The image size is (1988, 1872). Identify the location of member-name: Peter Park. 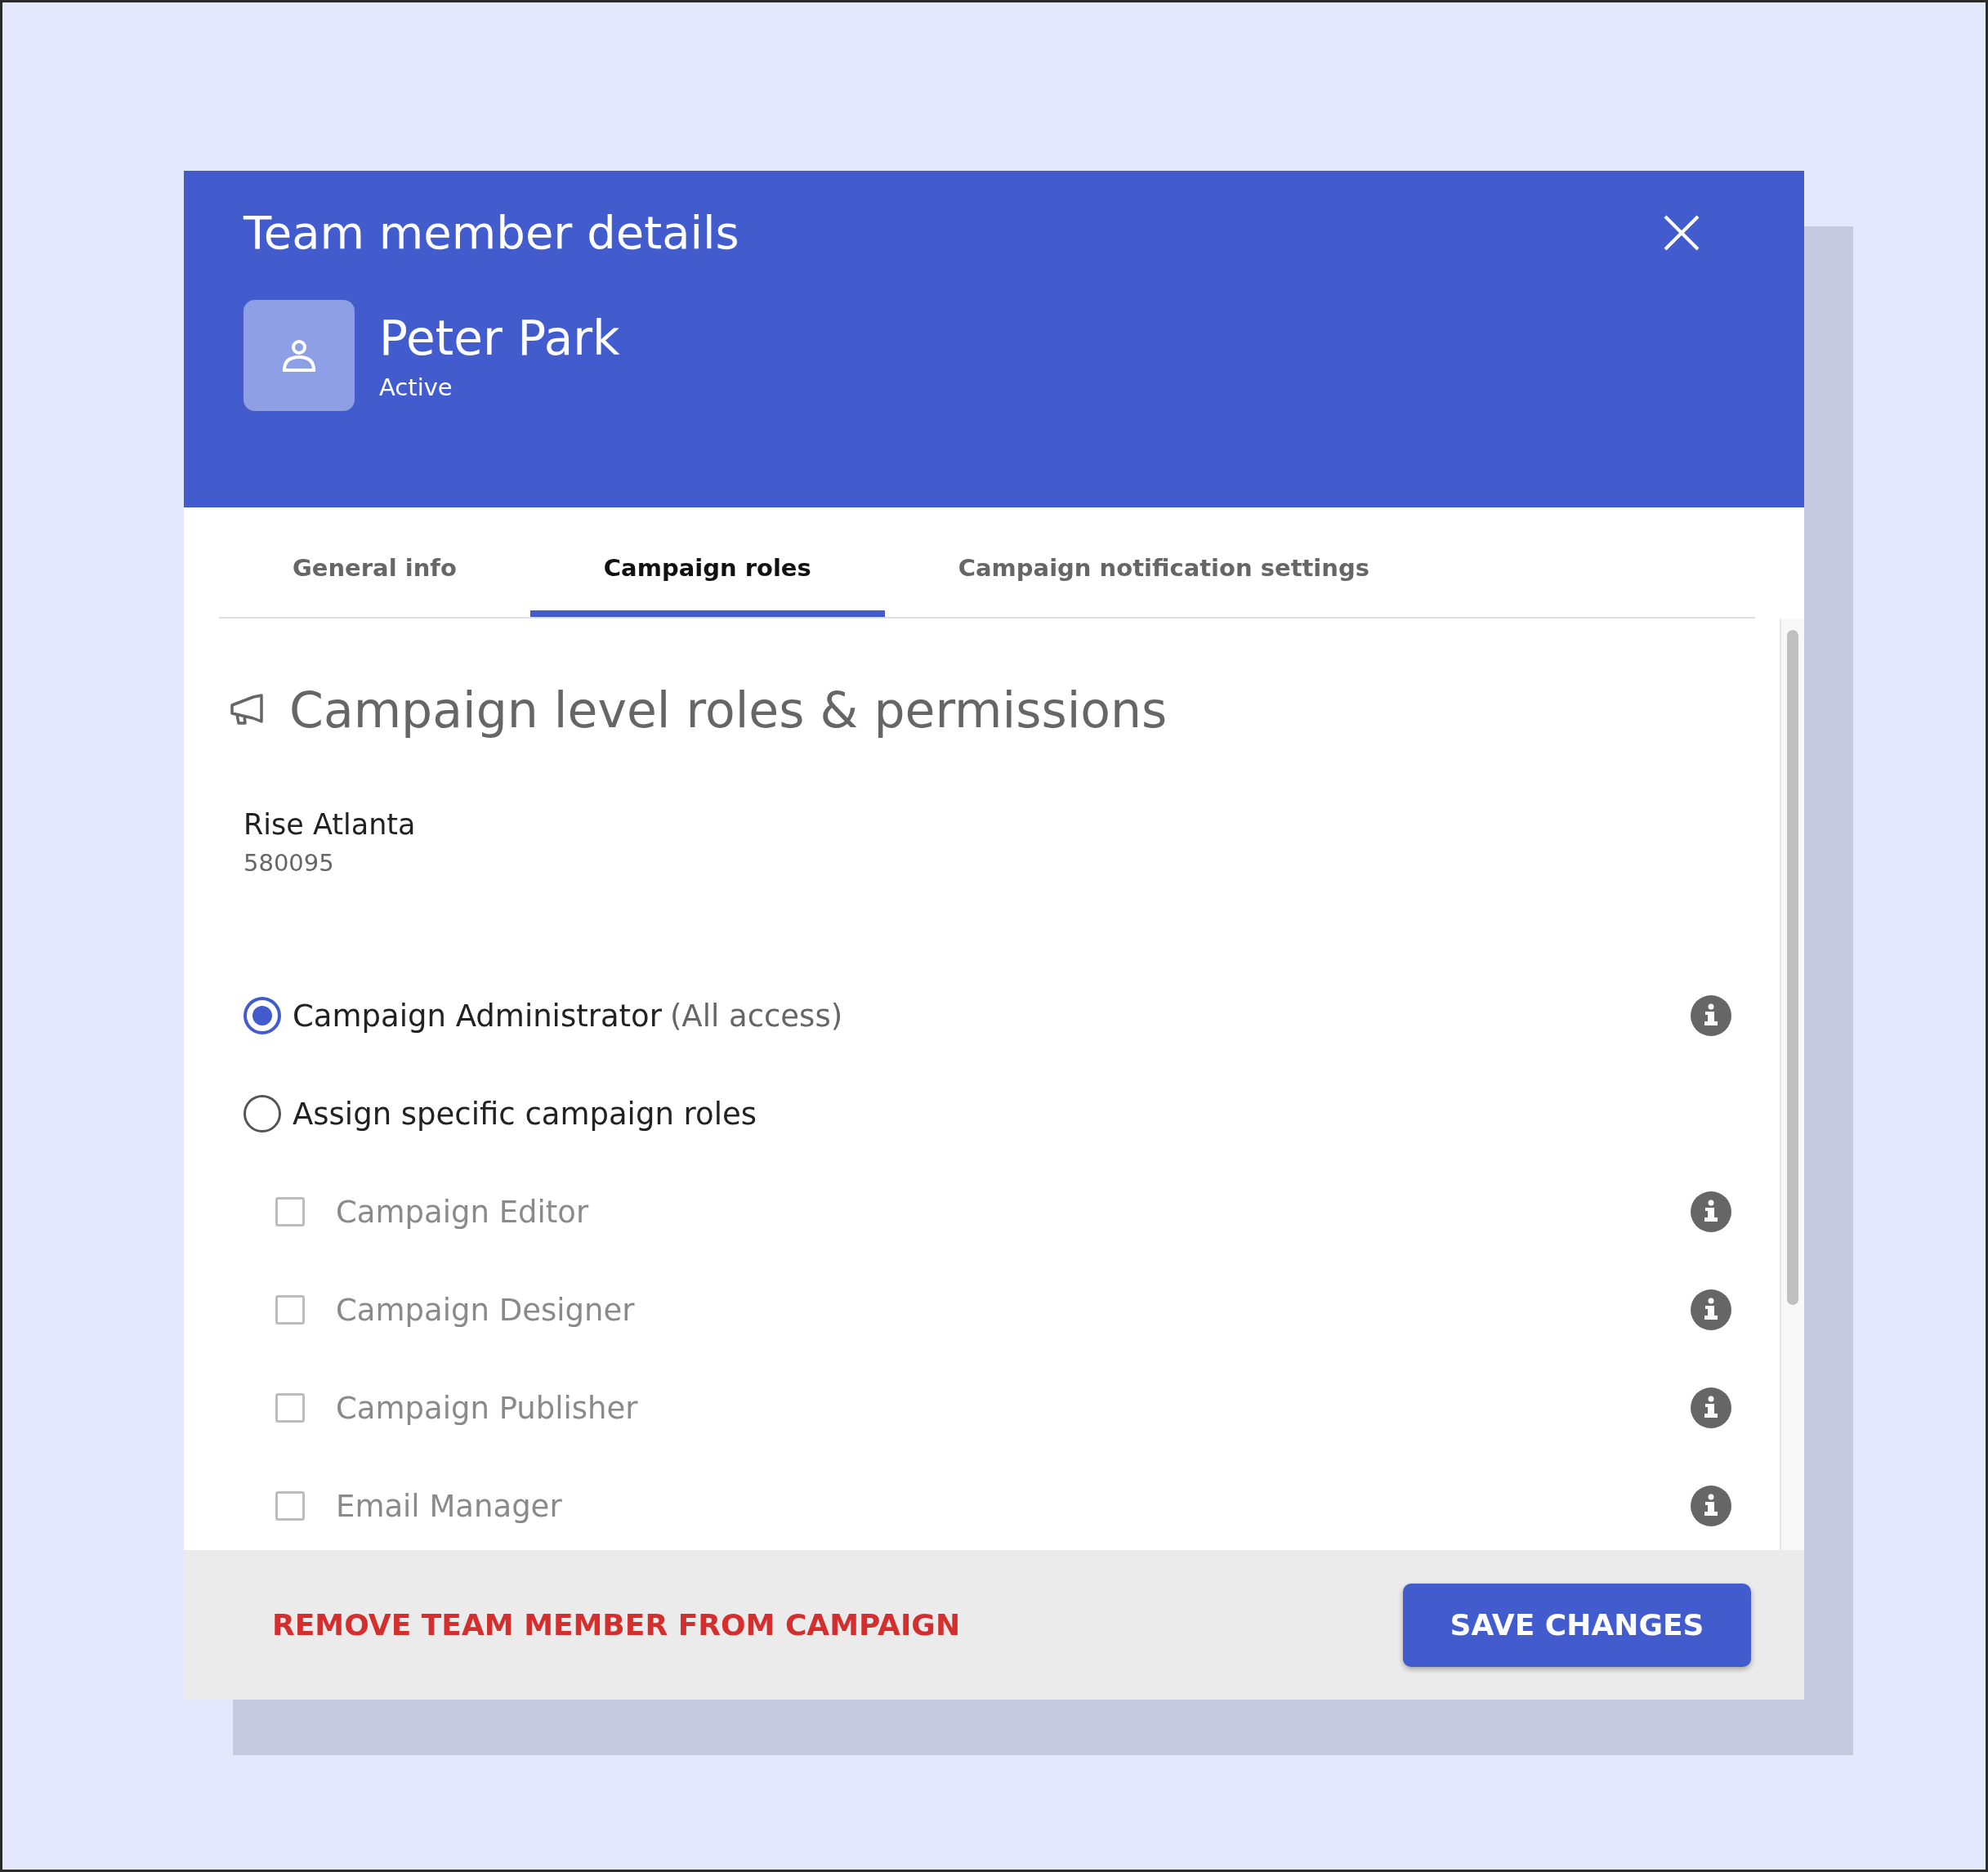
(499, 338).